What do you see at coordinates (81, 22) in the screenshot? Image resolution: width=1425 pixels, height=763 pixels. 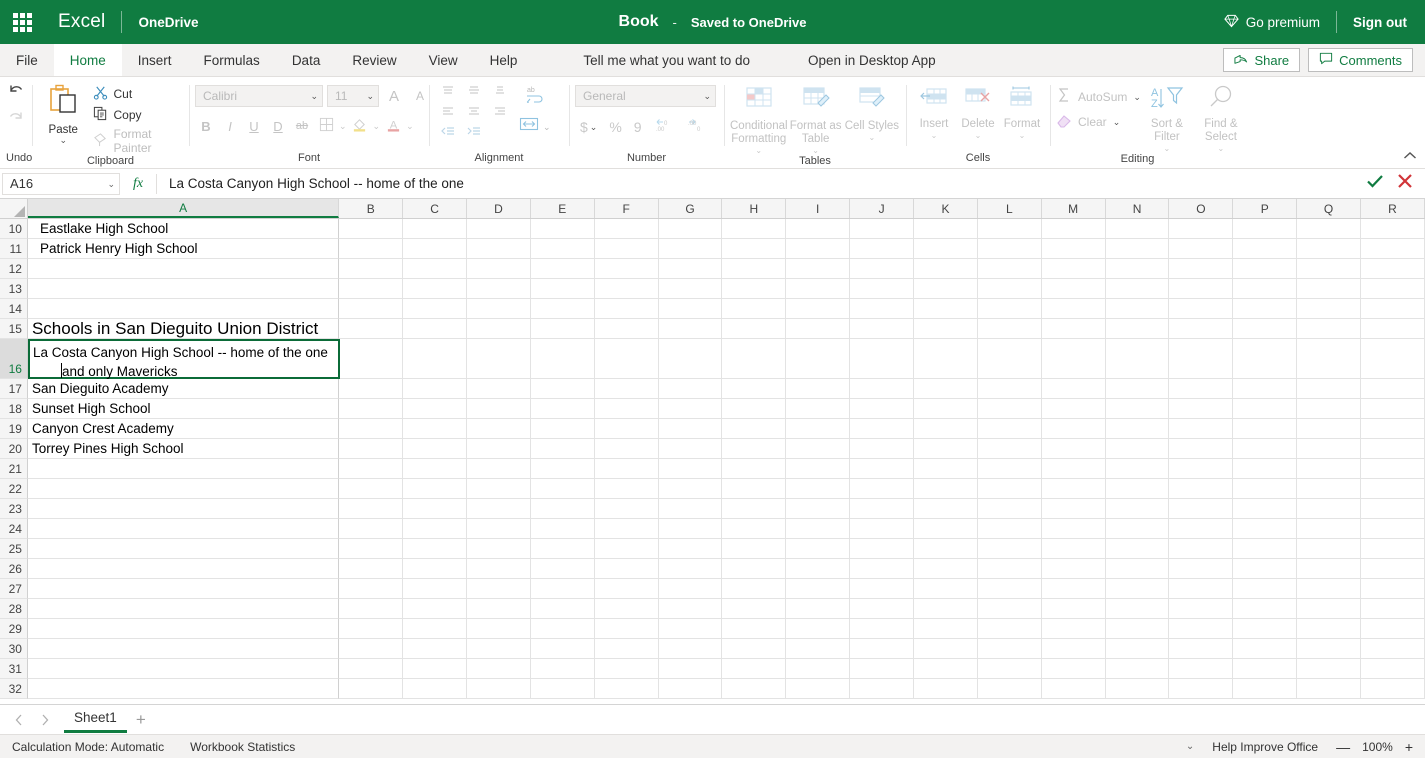 I see `app-name: Excel` at bounding box center [81, 22].